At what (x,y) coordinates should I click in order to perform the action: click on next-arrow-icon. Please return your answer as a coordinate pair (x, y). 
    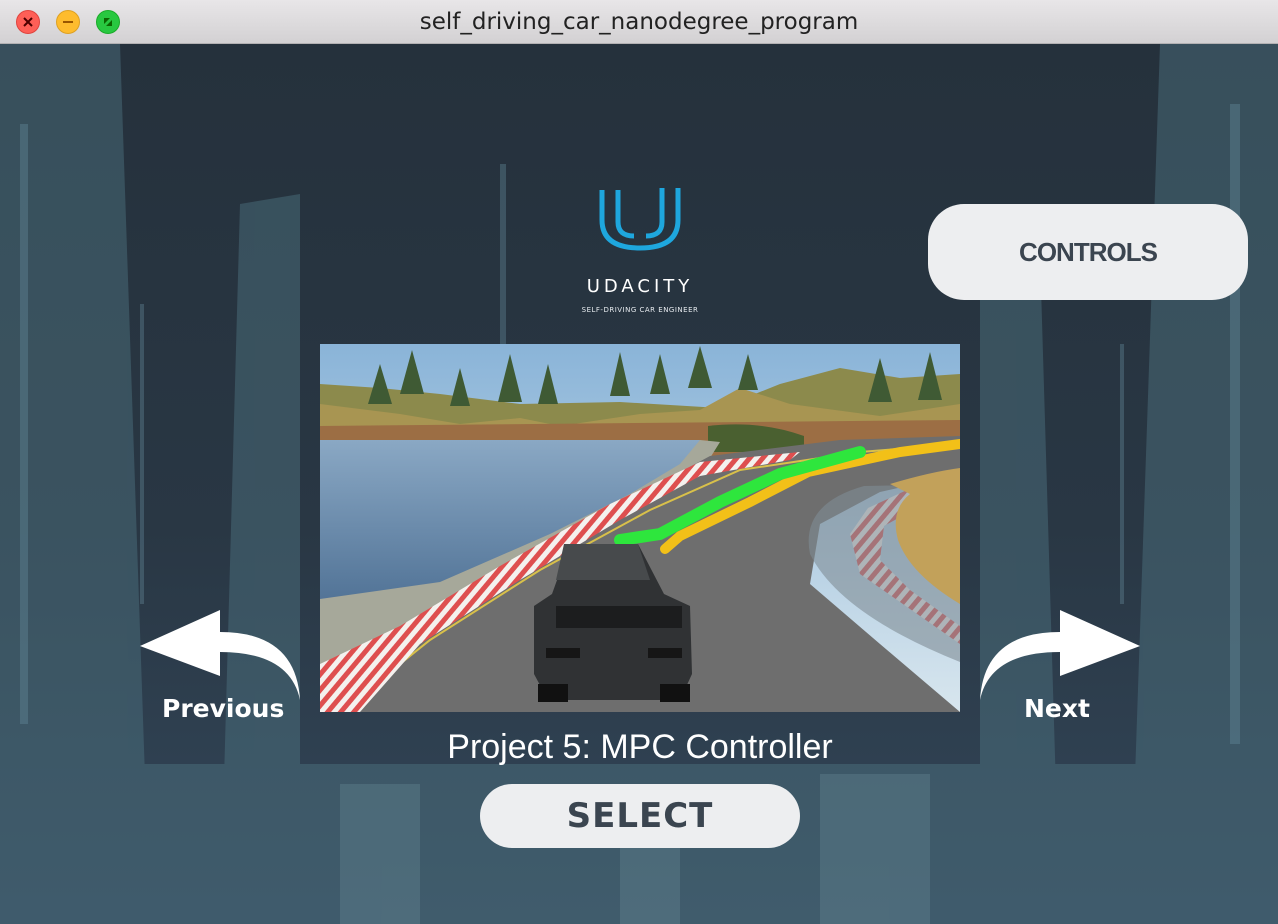
    Looking at the image, I should click on (1058, 658).